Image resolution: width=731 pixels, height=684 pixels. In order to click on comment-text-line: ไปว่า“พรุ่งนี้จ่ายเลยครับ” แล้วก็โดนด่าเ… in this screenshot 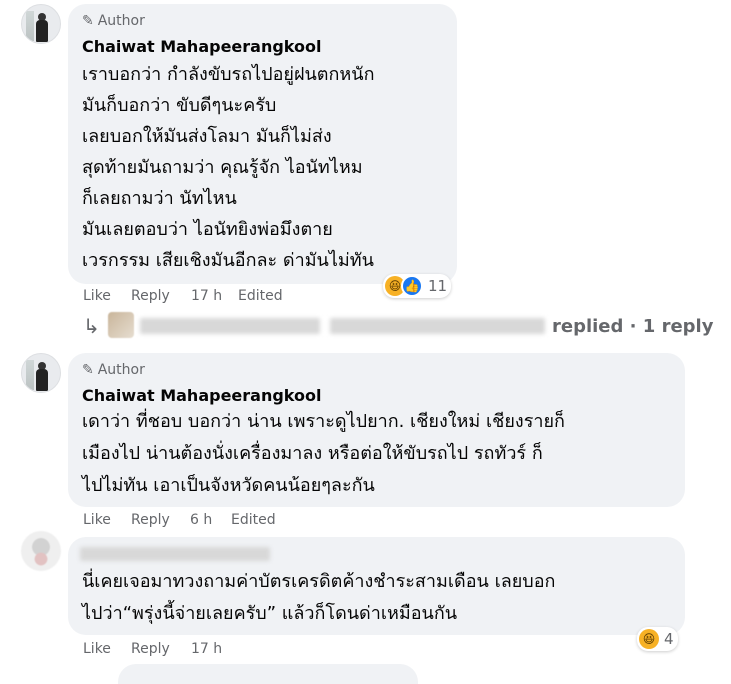, I will do `click(270, 613)`.